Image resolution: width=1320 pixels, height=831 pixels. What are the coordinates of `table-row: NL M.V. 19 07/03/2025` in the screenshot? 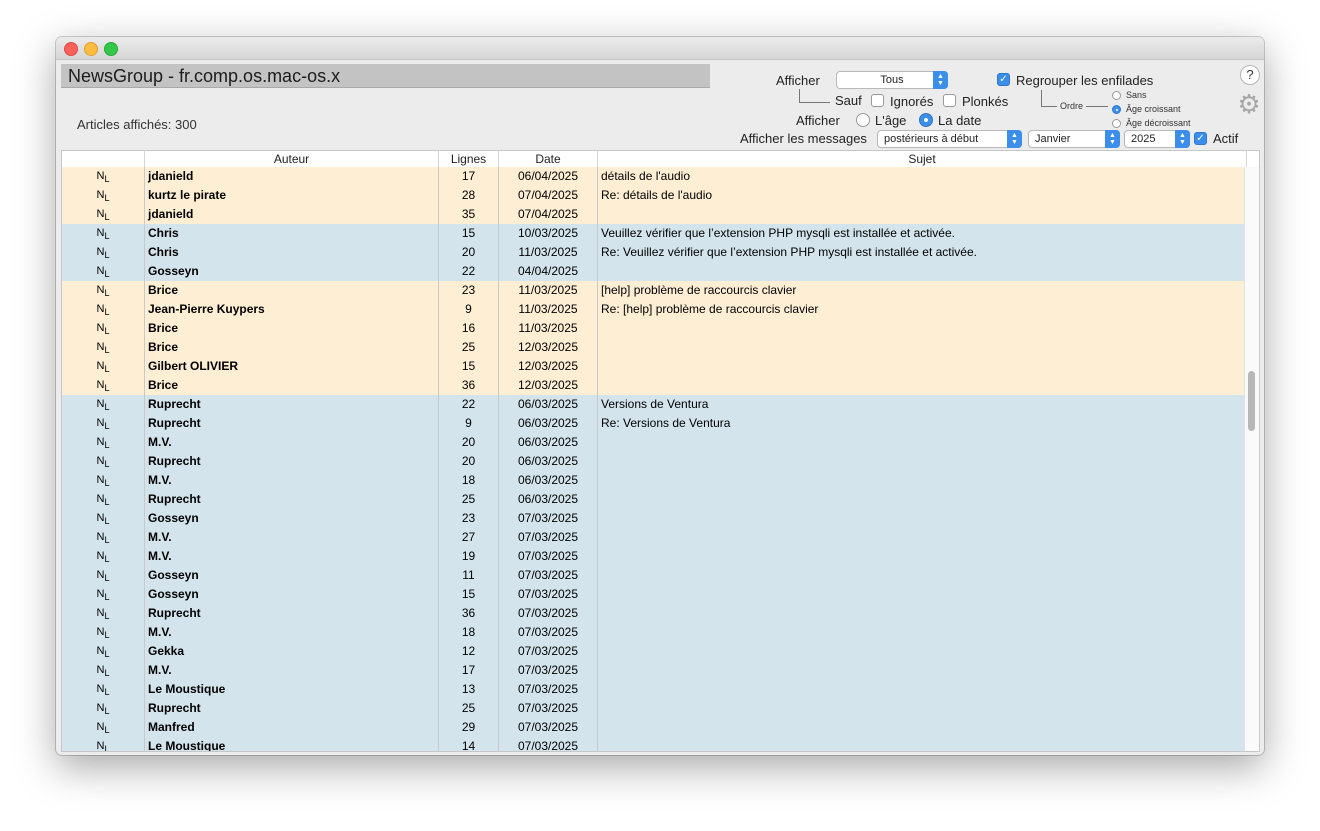 It's located at (654, 556).